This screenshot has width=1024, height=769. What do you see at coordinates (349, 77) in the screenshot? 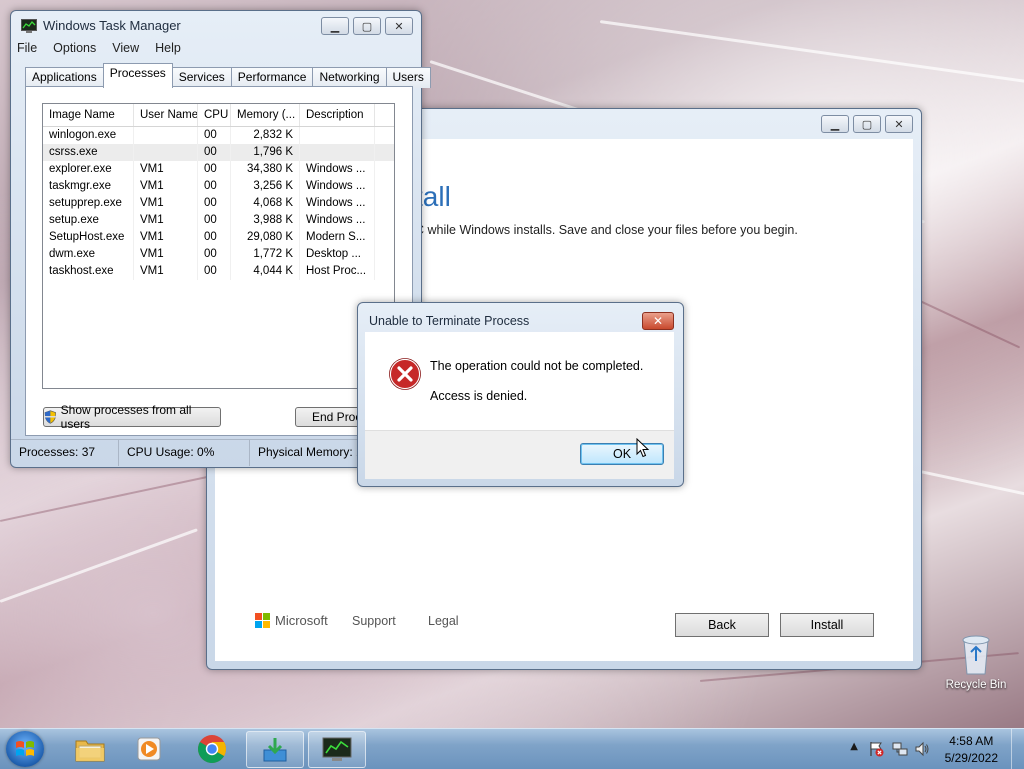
I see `tab-networking: Networking` at bounding box center [349, 77].